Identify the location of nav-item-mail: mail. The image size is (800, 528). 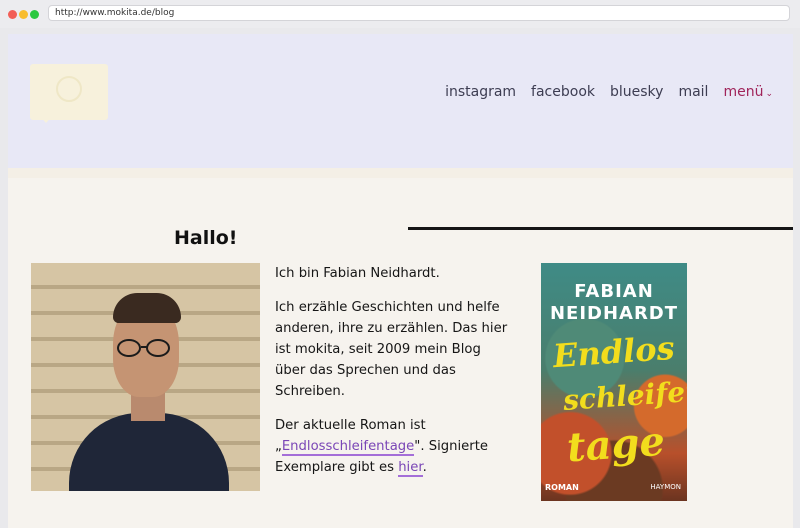
(693, 92).